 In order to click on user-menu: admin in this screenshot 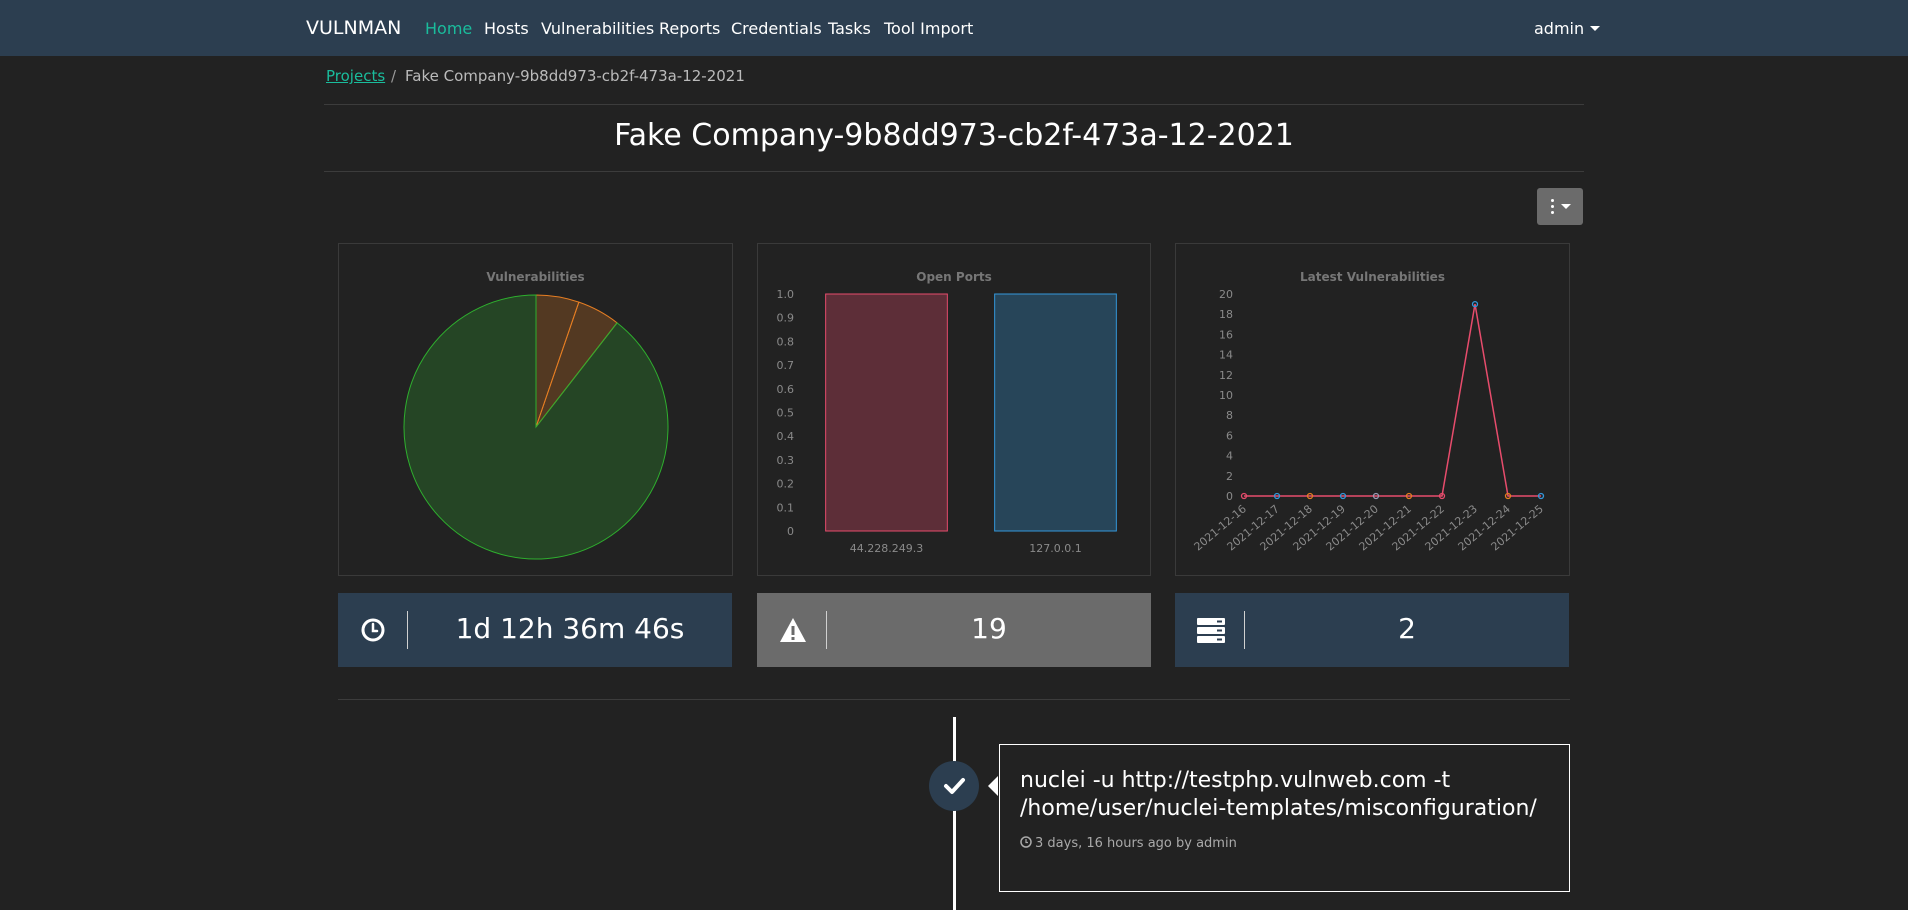, I will do `click(1567, 28)`.